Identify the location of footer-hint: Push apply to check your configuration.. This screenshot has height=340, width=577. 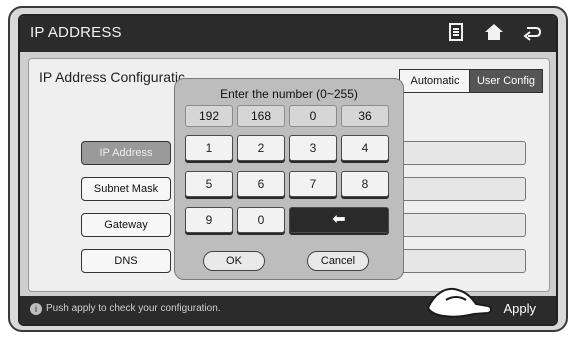
(133, 308).